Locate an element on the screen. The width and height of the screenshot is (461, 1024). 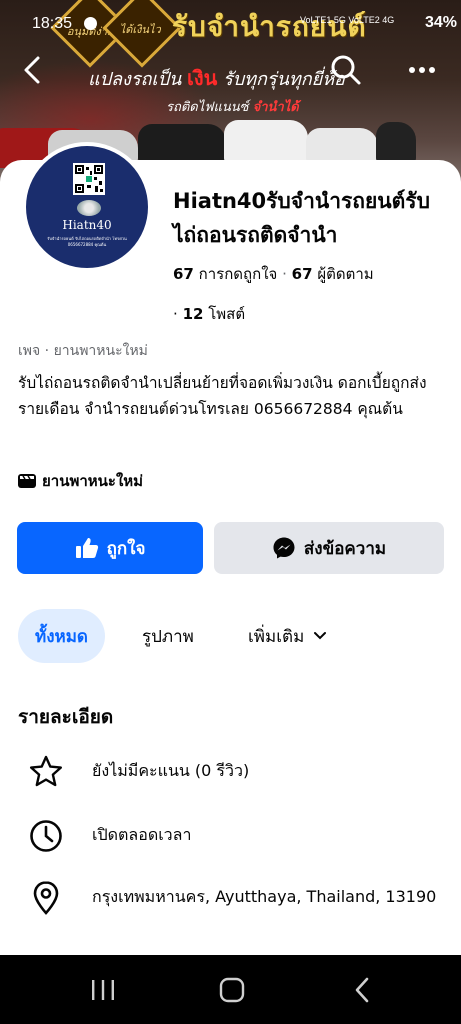
hours-text: เปิดตลอดเวลา is located at coordinates (142, 834).